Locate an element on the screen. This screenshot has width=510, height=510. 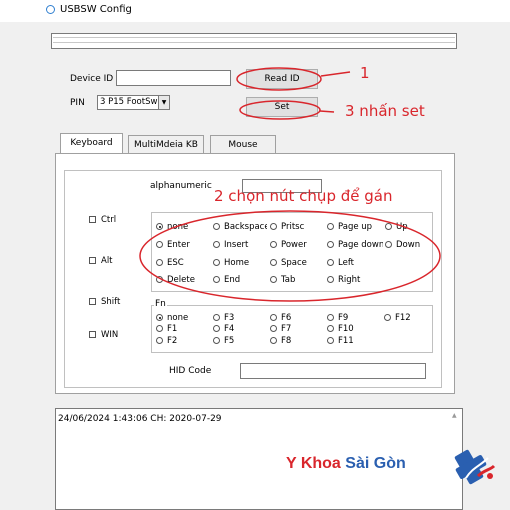
annotation-step-2: 2 chọn nút chụp để gán is located at coordinates (303, 196).